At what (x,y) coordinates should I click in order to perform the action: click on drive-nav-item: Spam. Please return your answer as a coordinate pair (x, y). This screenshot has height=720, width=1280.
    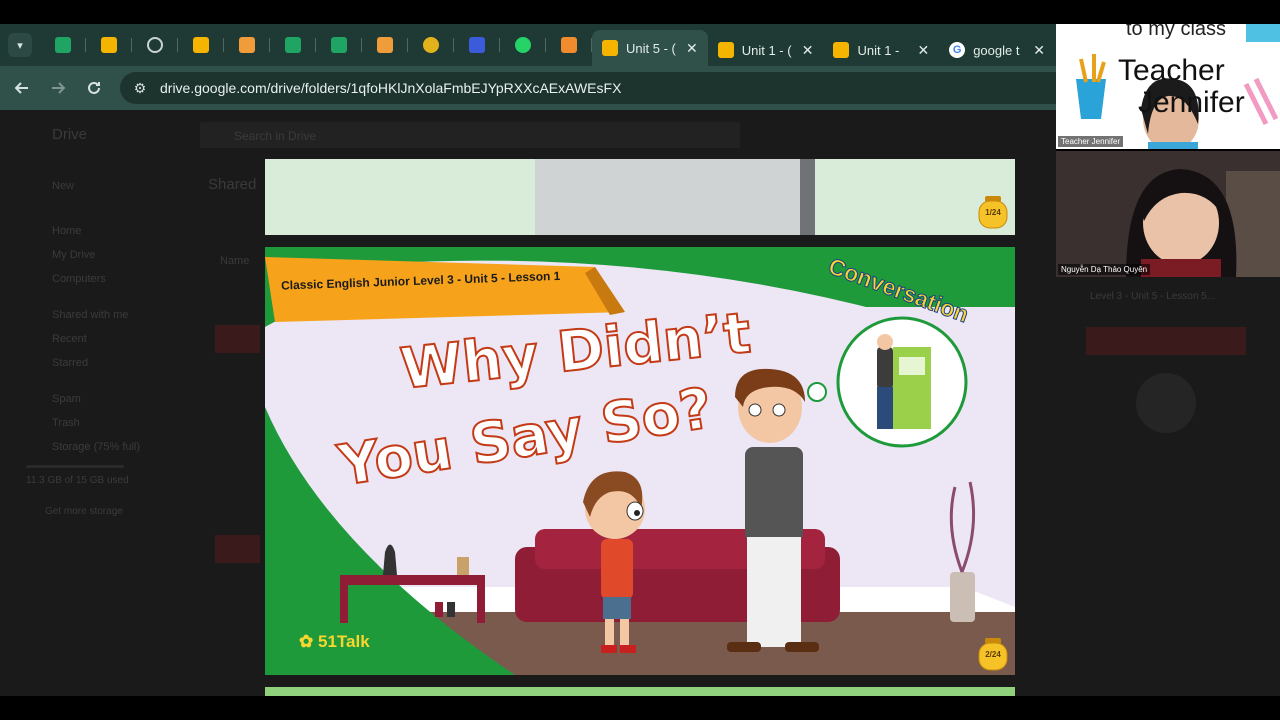
    Looking at the image, I should click on (66, 399).